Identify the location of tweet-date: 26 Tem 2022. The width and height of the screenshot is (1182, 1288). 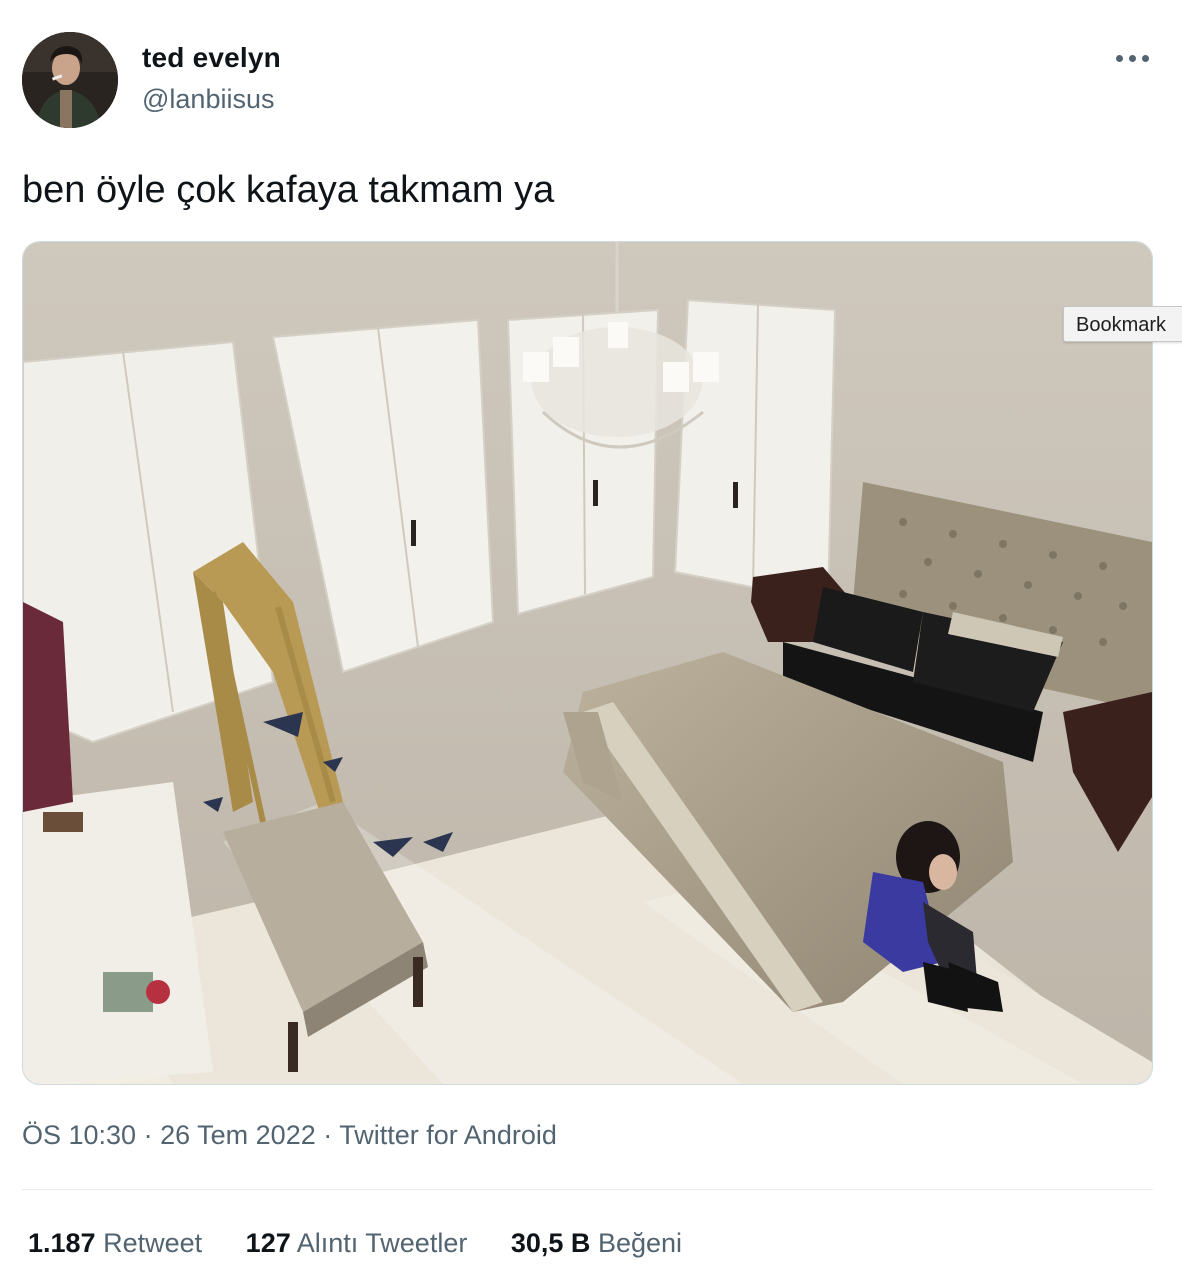
(238, 1135).